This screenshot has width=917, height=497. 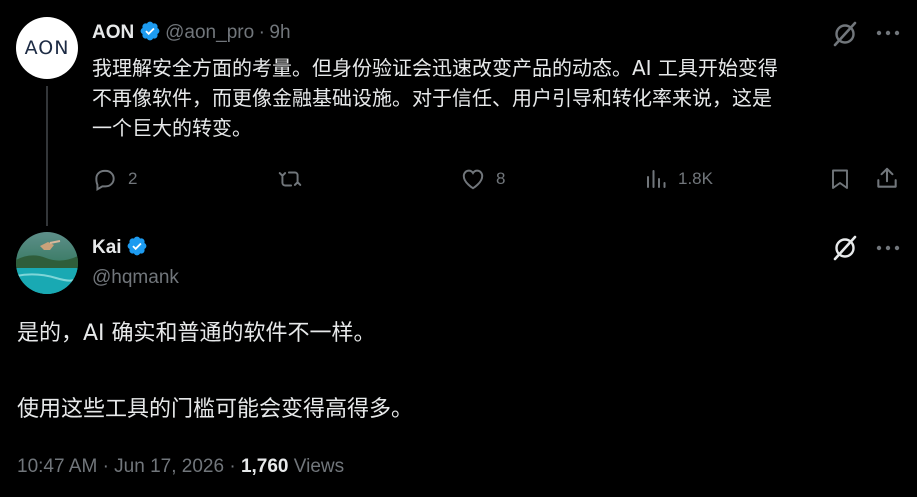 I want to click on reply-text-line: 我理解安全方面的考量。但身份验证会迅速改变产品的动态。AI 工具开始变得, so click(x=435, y=68).